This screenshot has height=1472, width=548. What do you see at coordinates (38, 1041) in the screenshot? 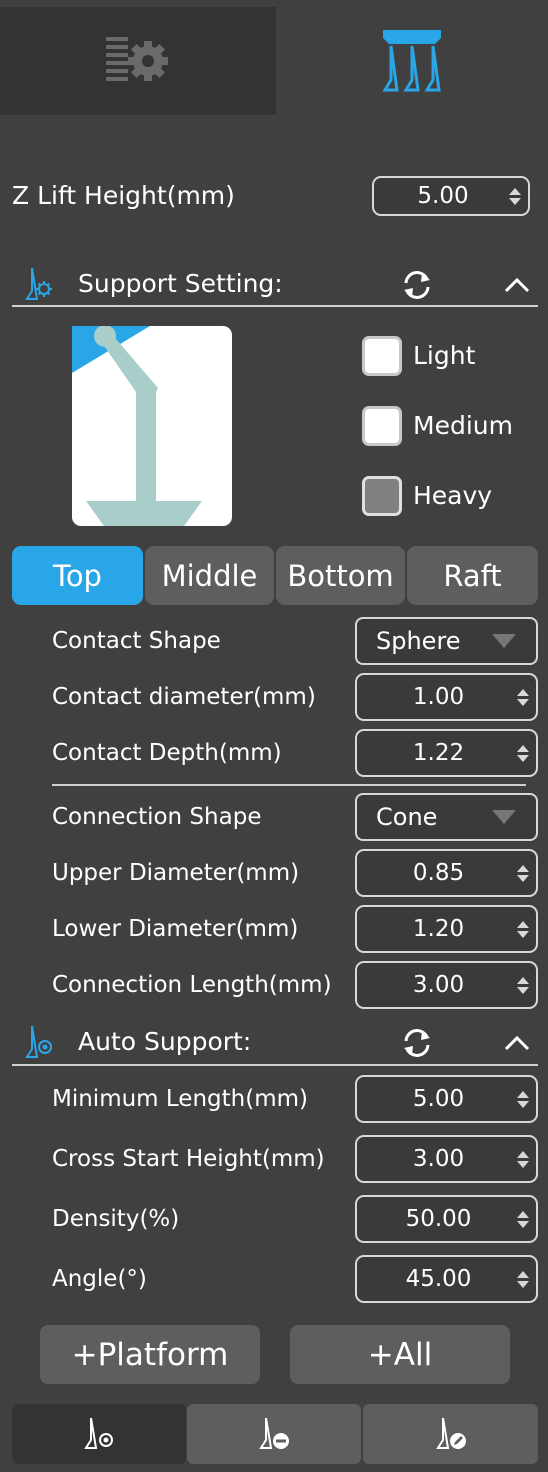
I see `auto-support-icon` at bounding box center [38, 1041].